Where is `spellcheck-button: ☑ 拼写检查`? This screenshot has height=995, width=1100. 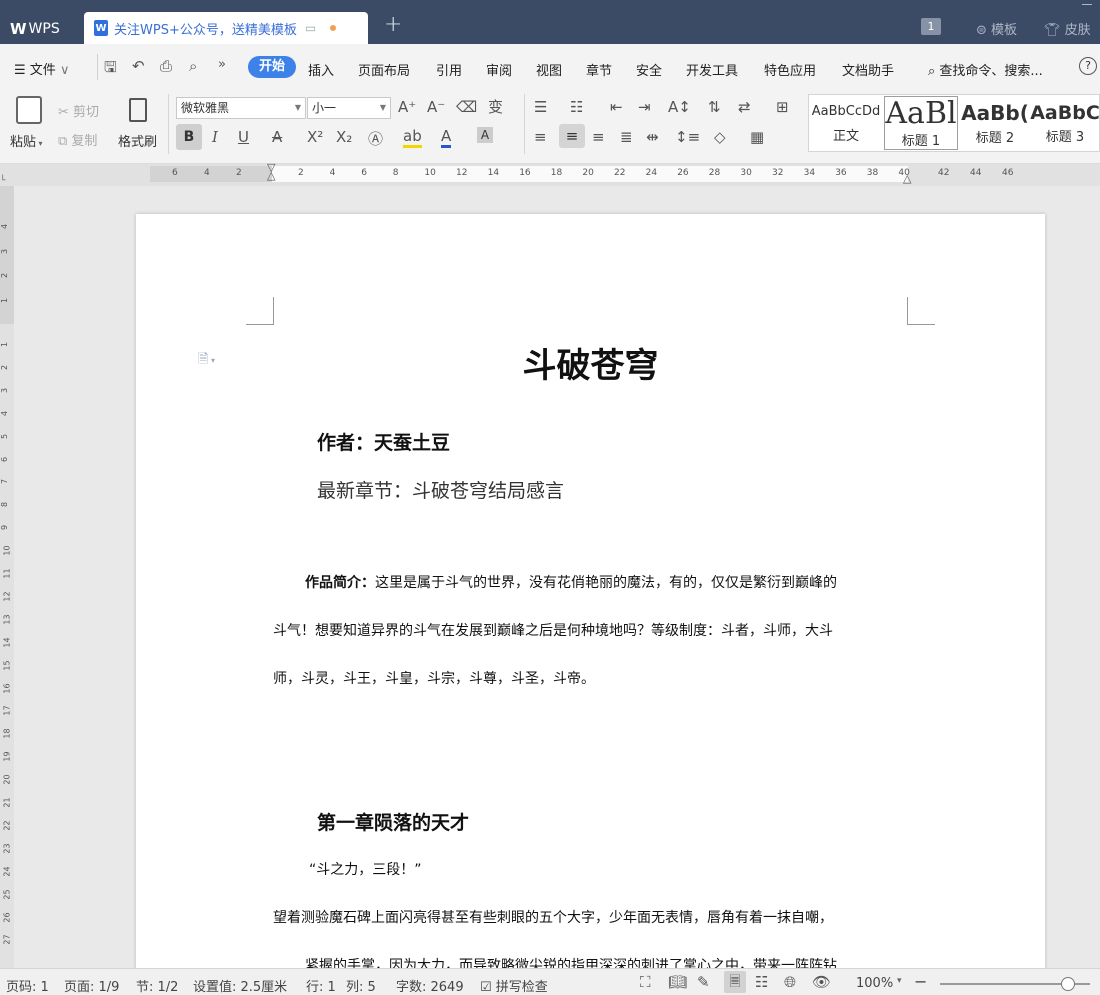
spellcheck-button: ☑ 拼写检查 is located at coordinates (514, 985).